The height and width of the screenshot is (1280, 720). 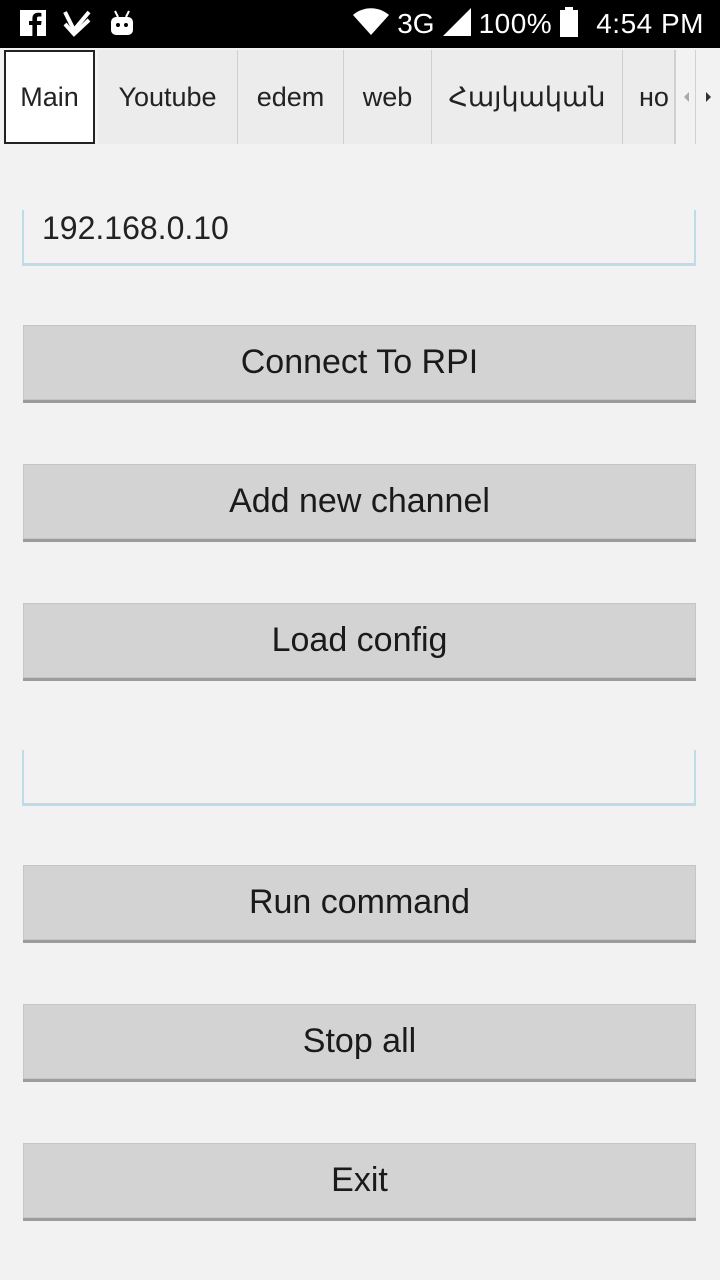 I want to click on chevron-left-icon, so click(x=686, y=97).